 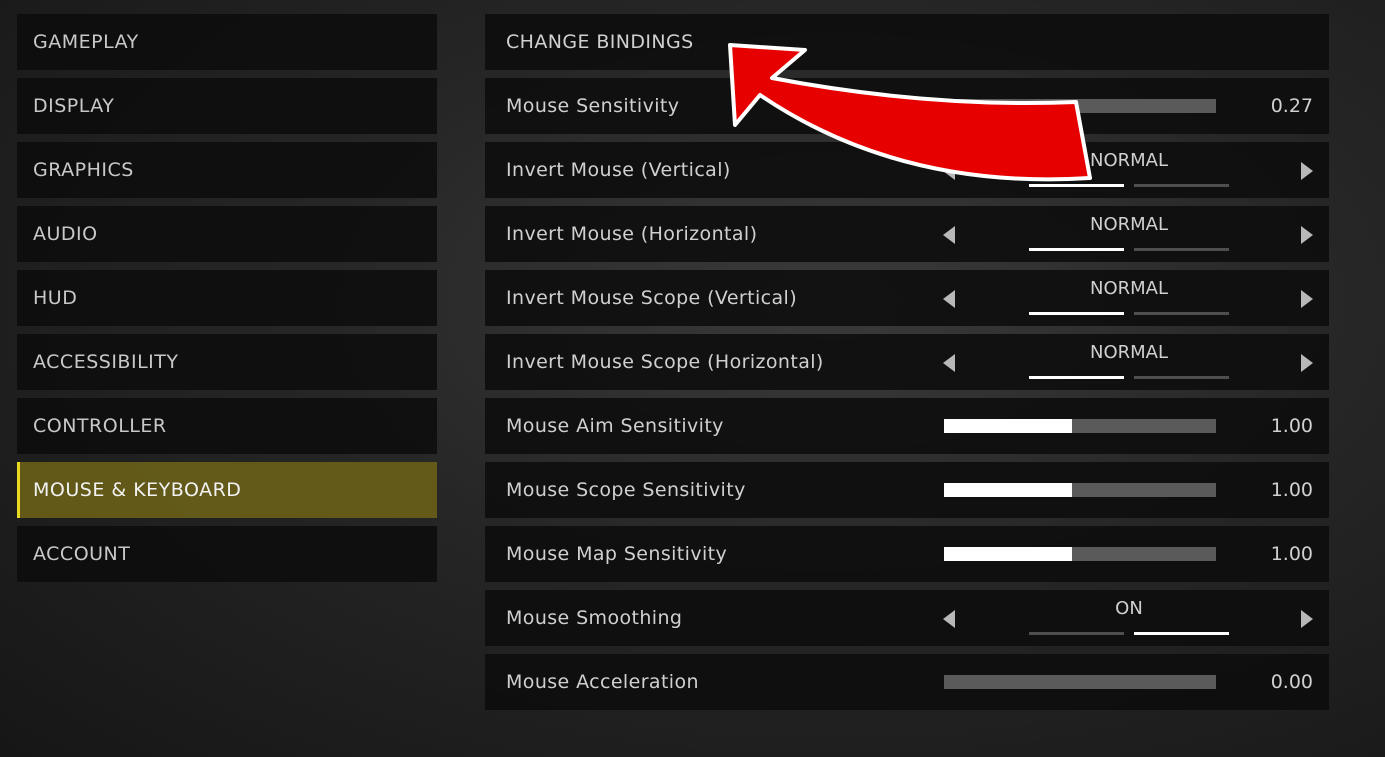 What do you see at coordinates (83, 170) in the screenshot?
I see `sidebar-item-label: GRAPHICS` at bounding box center [83, 170].